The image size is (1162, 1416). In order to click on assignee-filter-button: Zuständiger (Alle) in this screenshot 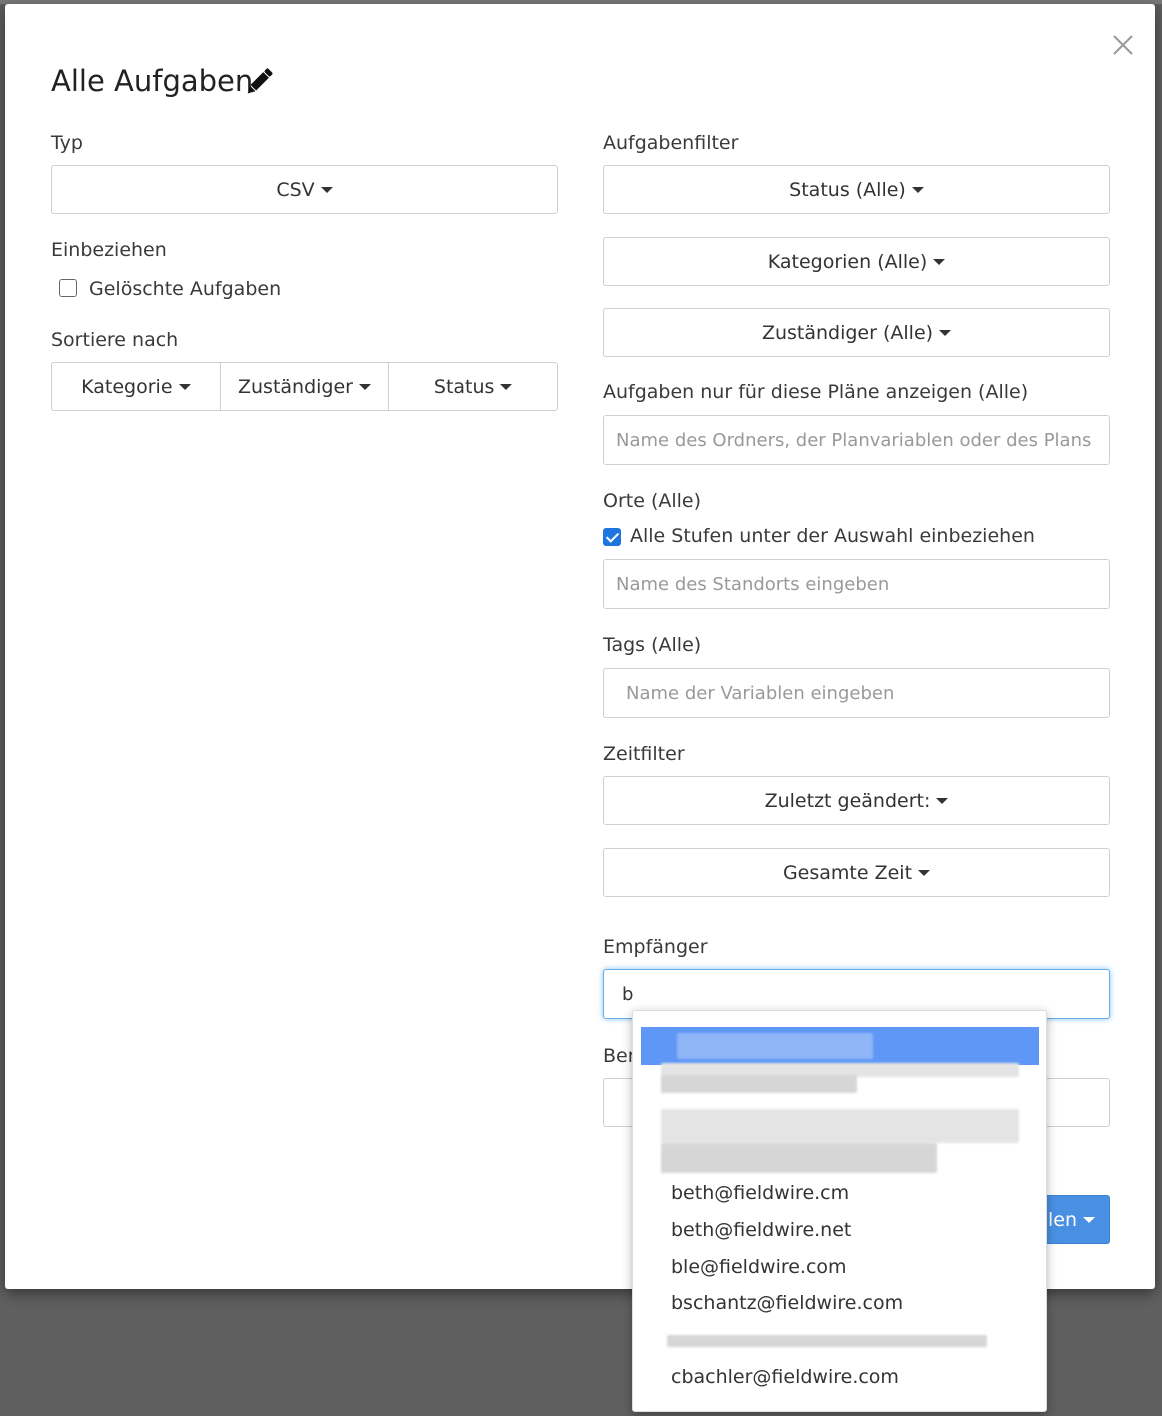, I will do `click(856, 332)`.